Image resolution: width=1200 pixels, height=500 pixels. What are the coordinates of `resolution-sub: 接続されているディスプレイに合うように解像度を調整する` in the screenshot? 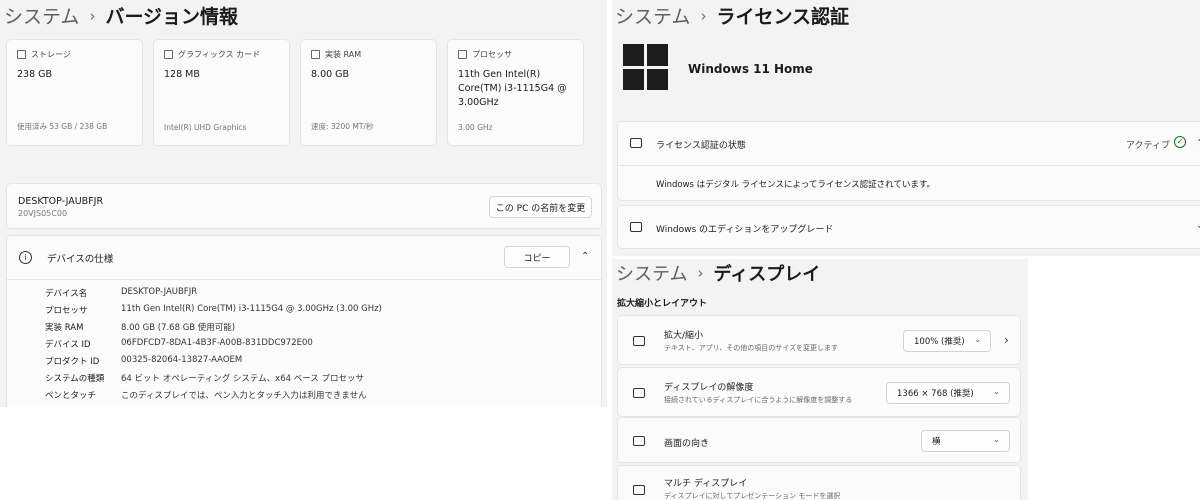 It's located at (758, 400).